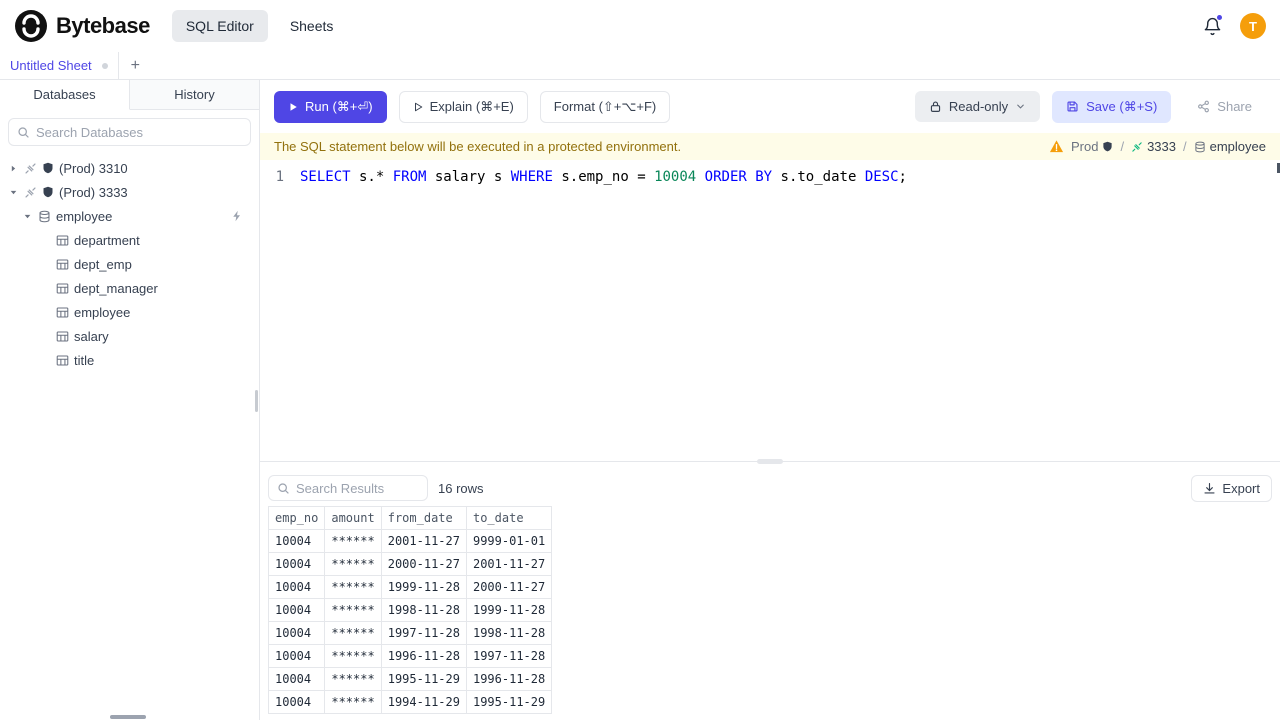 This screenshot has width=1280, height=720. I want to click on sidebar-table-title: title, so click(129, 360).